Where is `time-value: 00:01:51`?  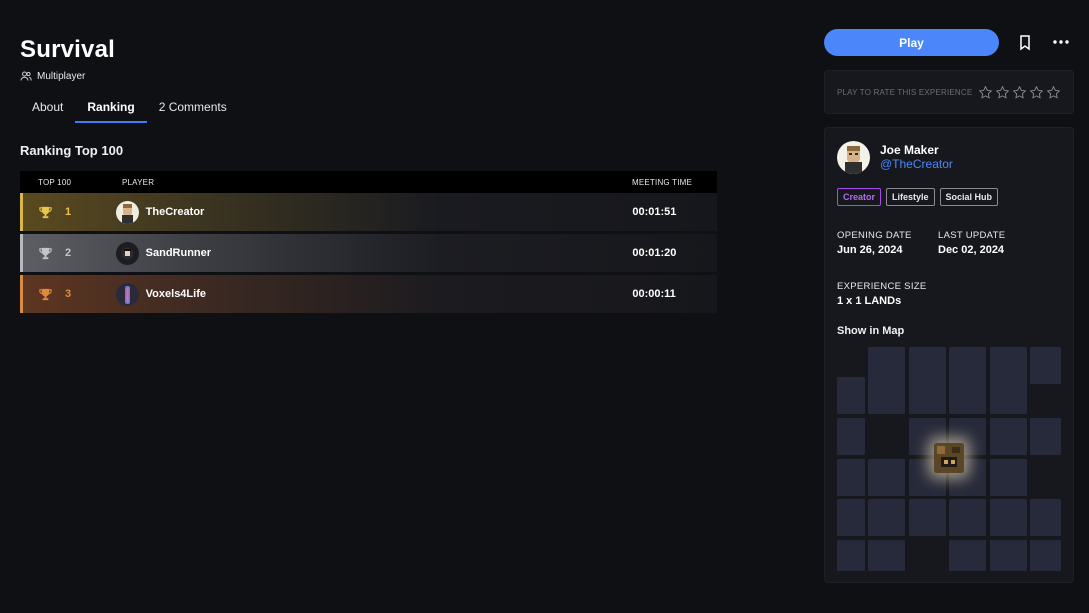 time-value: 00:01:51 is located at coordinates (654, 212).